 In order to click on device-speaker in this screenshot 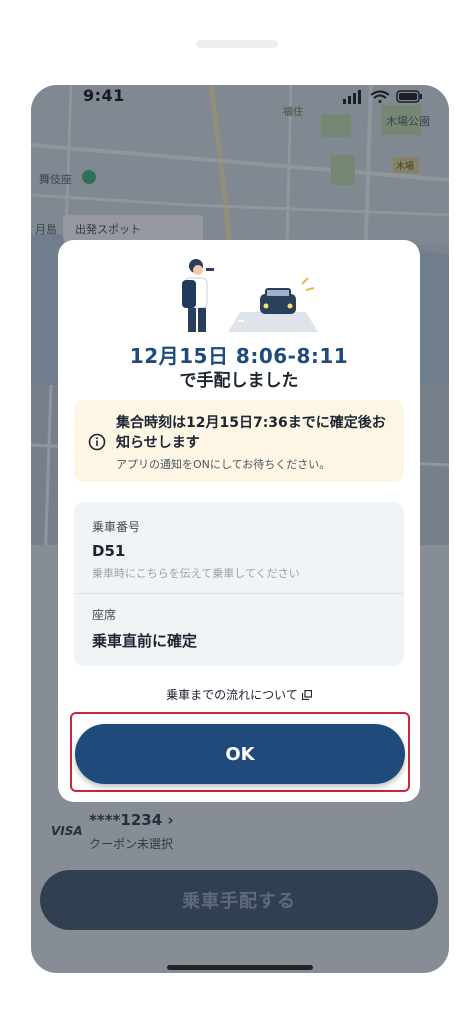, I will do `click(237, 44)`.